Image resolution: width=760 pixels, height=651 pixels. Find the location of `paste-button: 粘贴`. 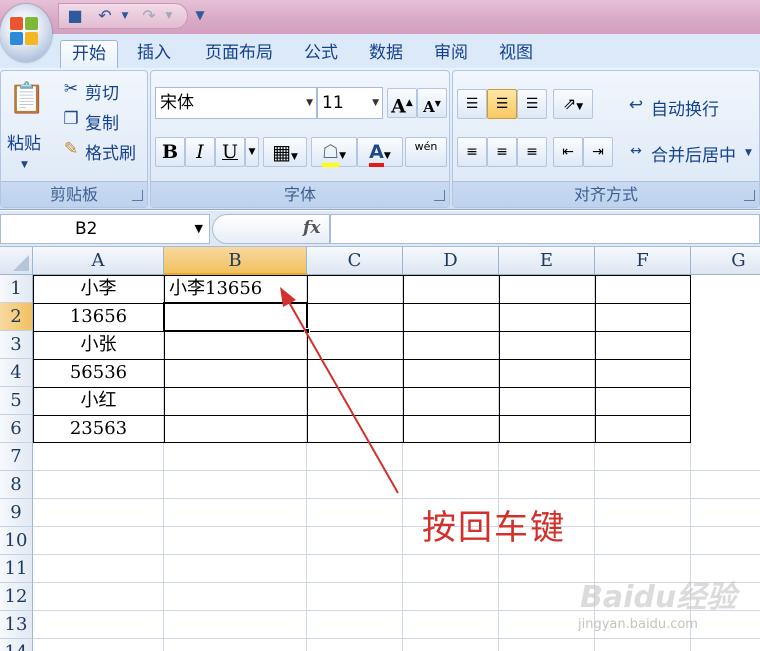

paste-button: 粘贴 is located at coordinates (24, 141).